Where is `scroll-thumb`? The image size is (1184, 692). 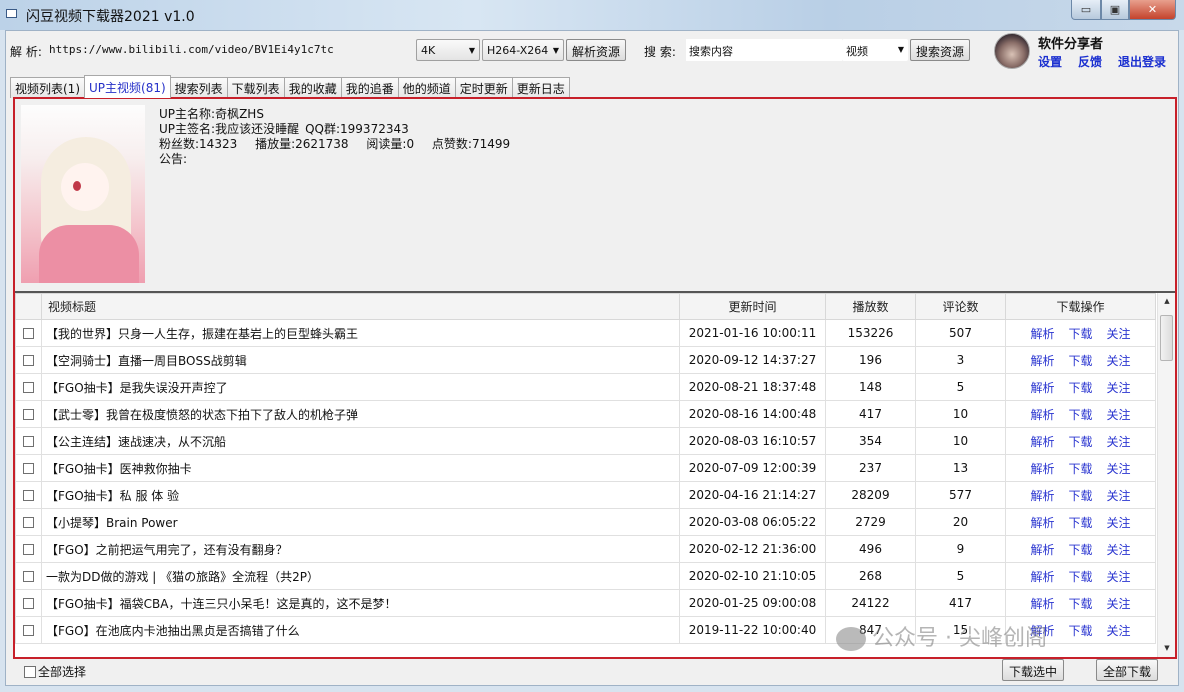
scroll-thumb is located at coordinates (1166, 338).